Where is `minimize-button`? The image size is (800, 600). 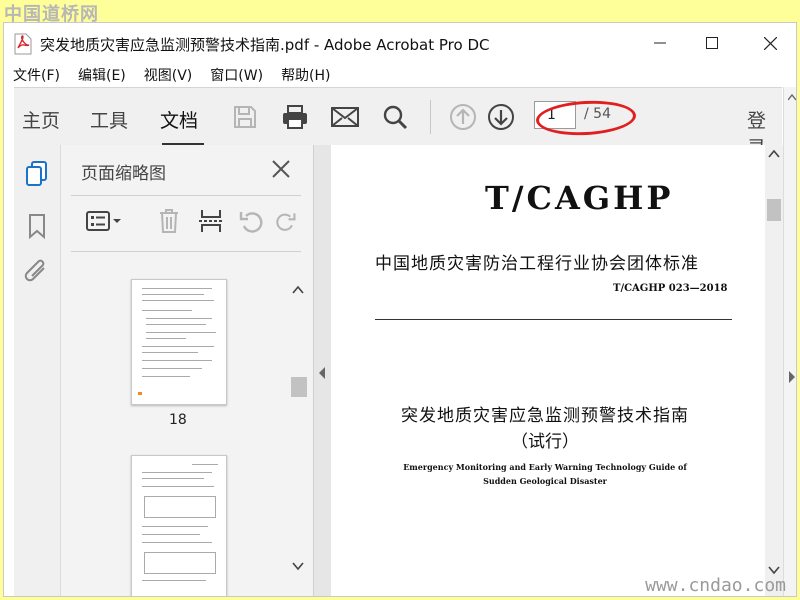
minimize-button is located at coordinates (660, 43).